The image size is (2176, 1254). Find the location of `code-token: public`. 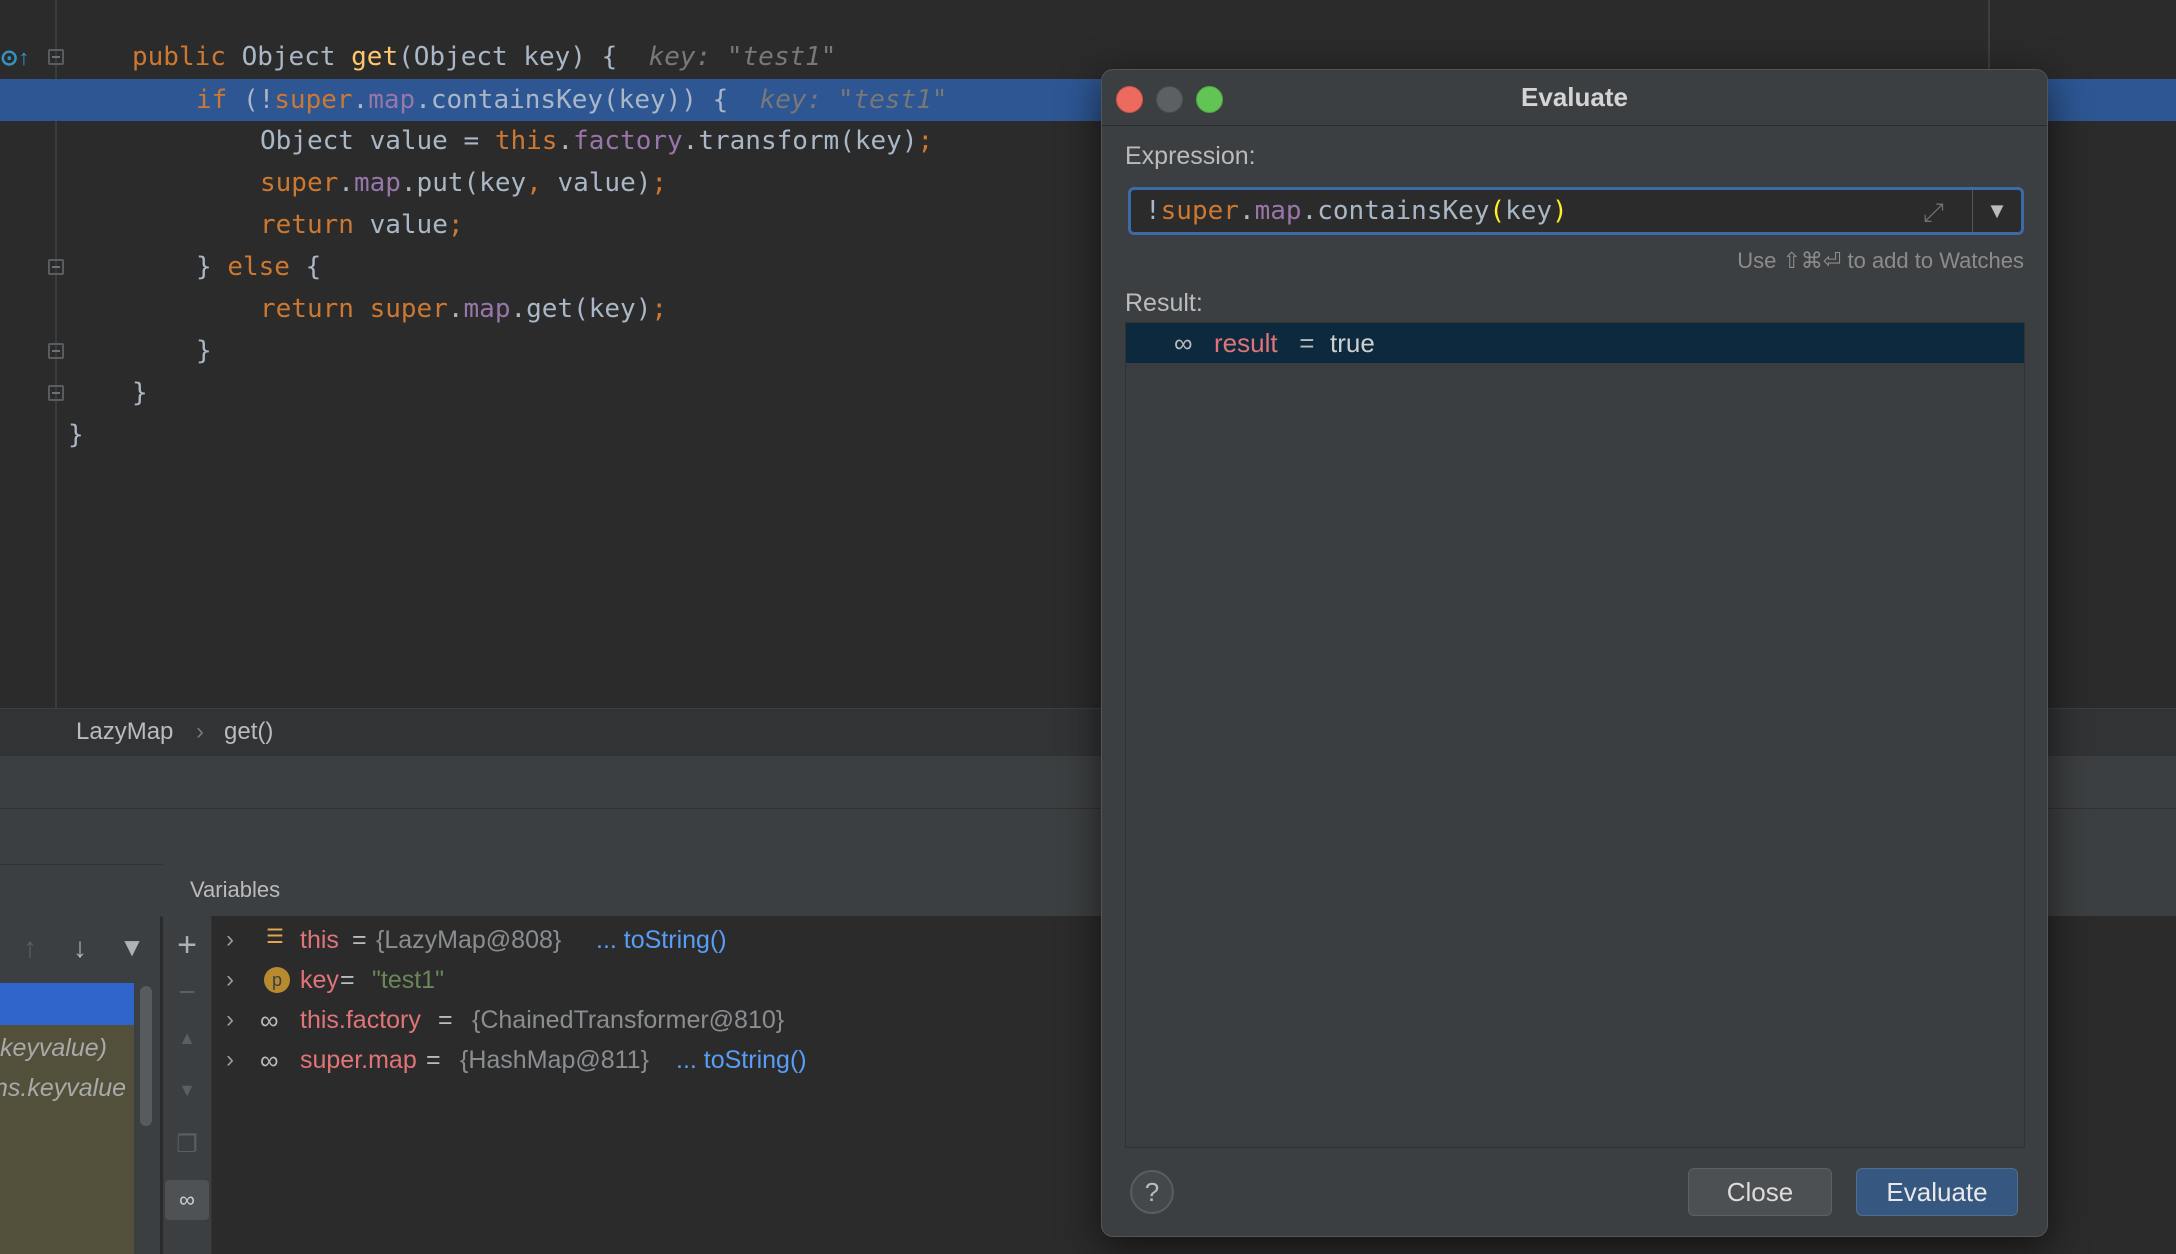

code-token: public is located at coordinates (187, 57).